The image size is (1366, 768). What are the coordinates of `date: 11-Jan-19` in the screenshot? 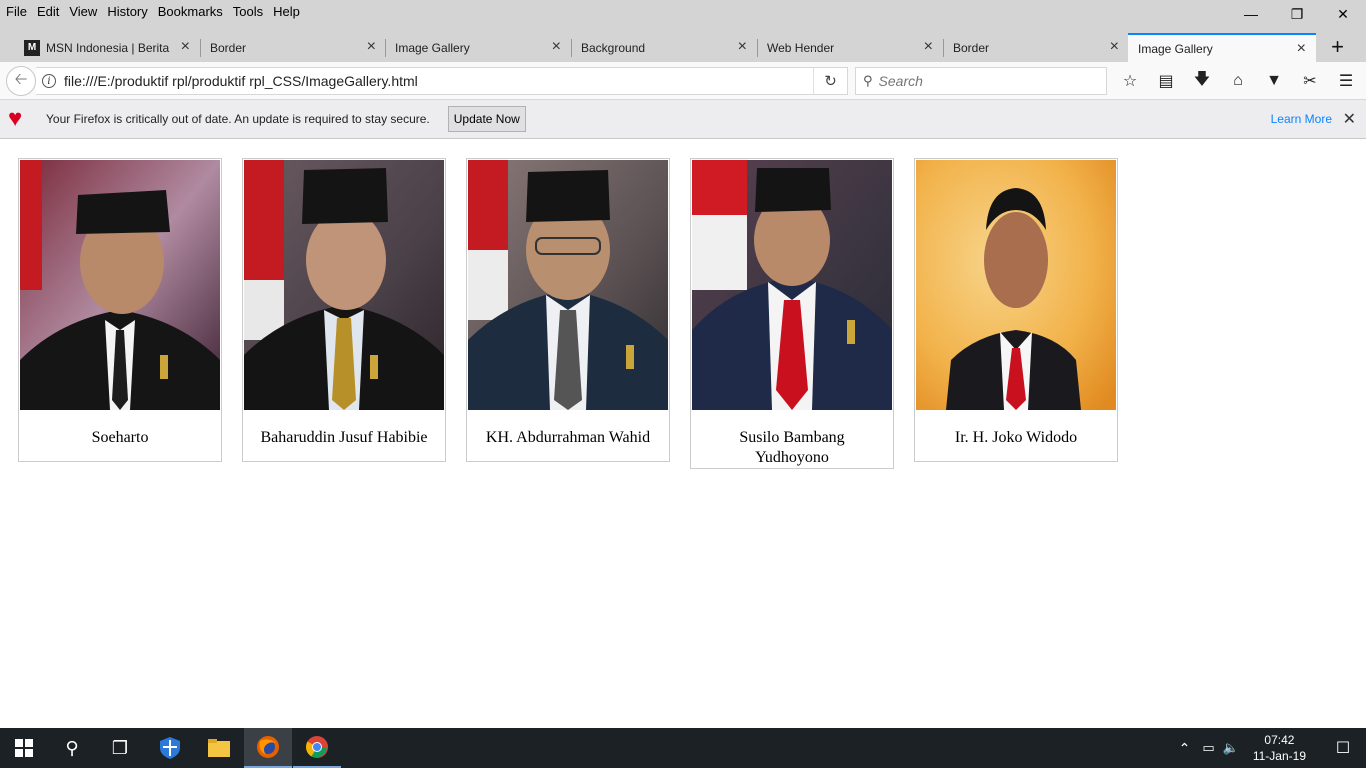 It's located at (1279, 756).